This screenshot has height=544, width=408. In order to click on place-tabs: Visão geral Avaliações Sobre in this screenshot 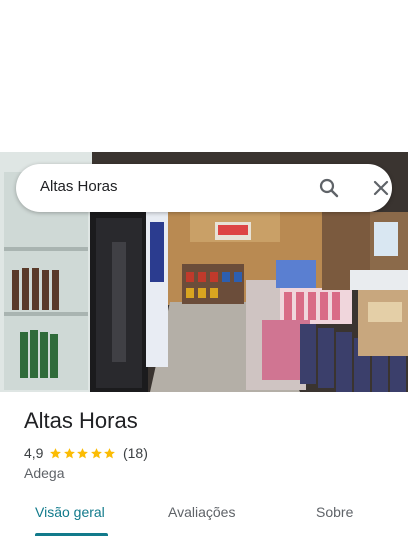, I will do `click(204, 520)`.